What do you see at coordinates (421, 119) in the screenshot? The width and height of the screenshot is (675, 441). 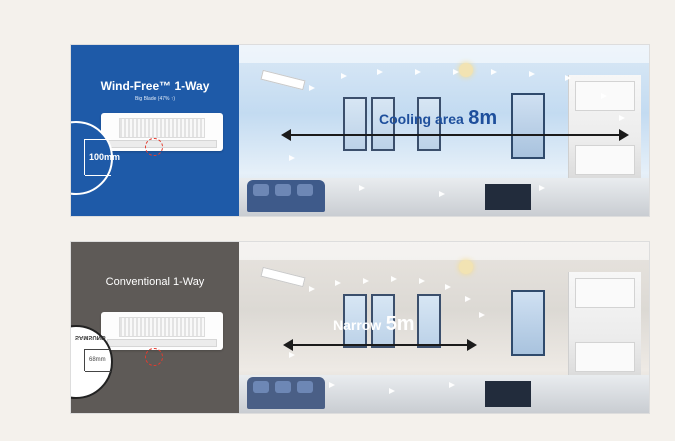 I see `coverage-label-text: Cooling area` at bounding box center [421, 119].